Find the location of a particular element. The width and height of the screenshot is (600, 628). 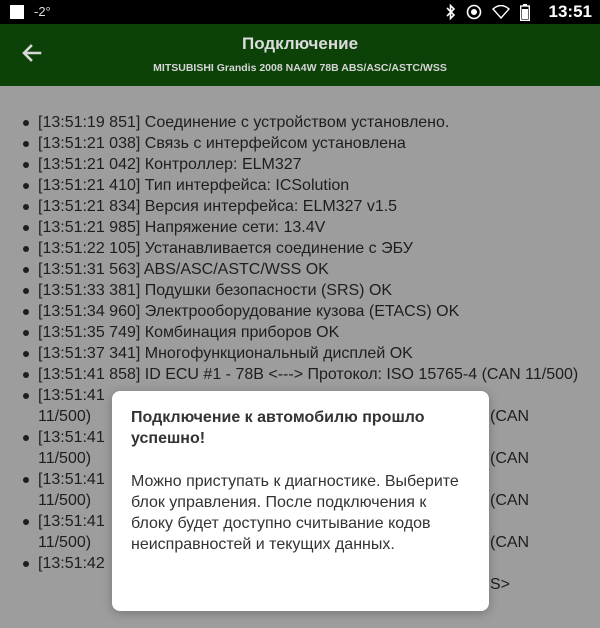

log-entry: [13:51:21 985] Напряжение сети: 13.4V is located at coordinates (300, 227).